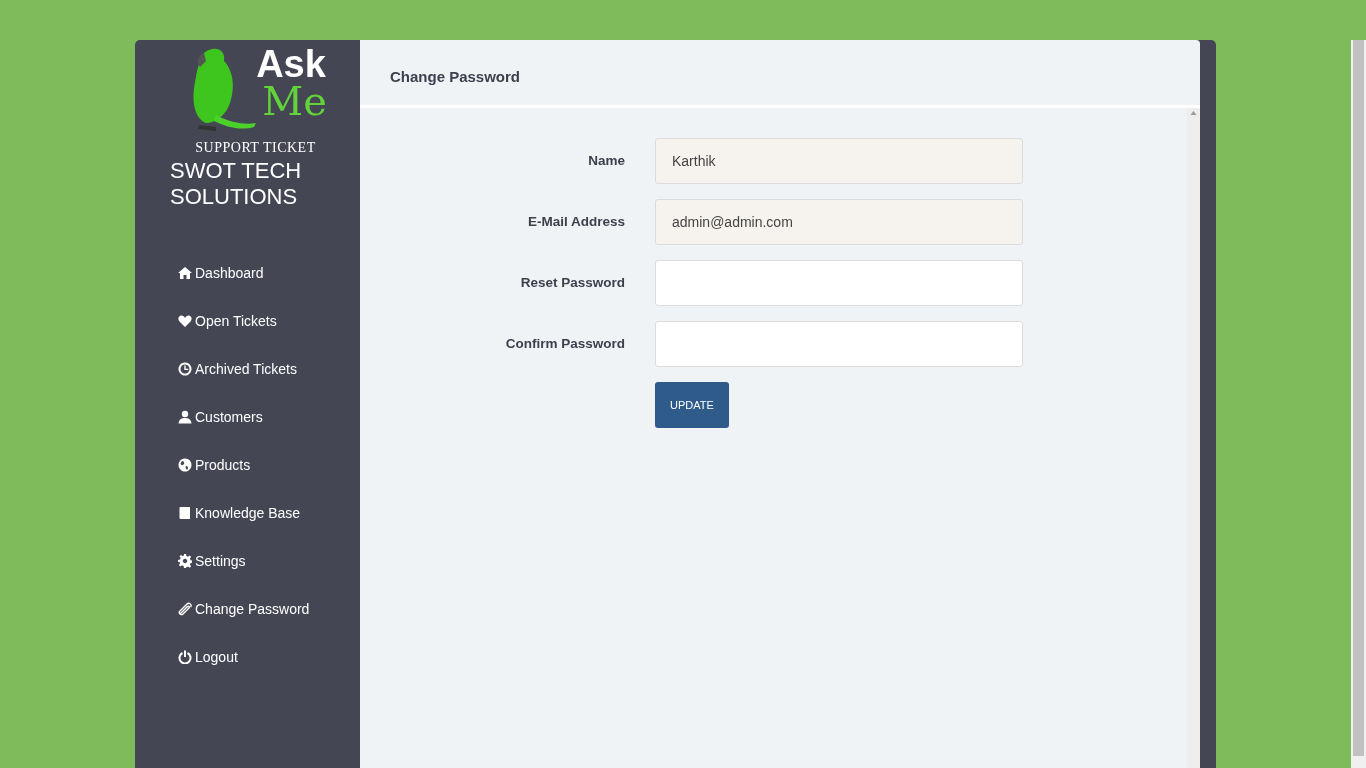  What do you see at coordinates (839, 161) in the screenshot?
I see `input-field: Karthik` at bounding box center [839, 161].